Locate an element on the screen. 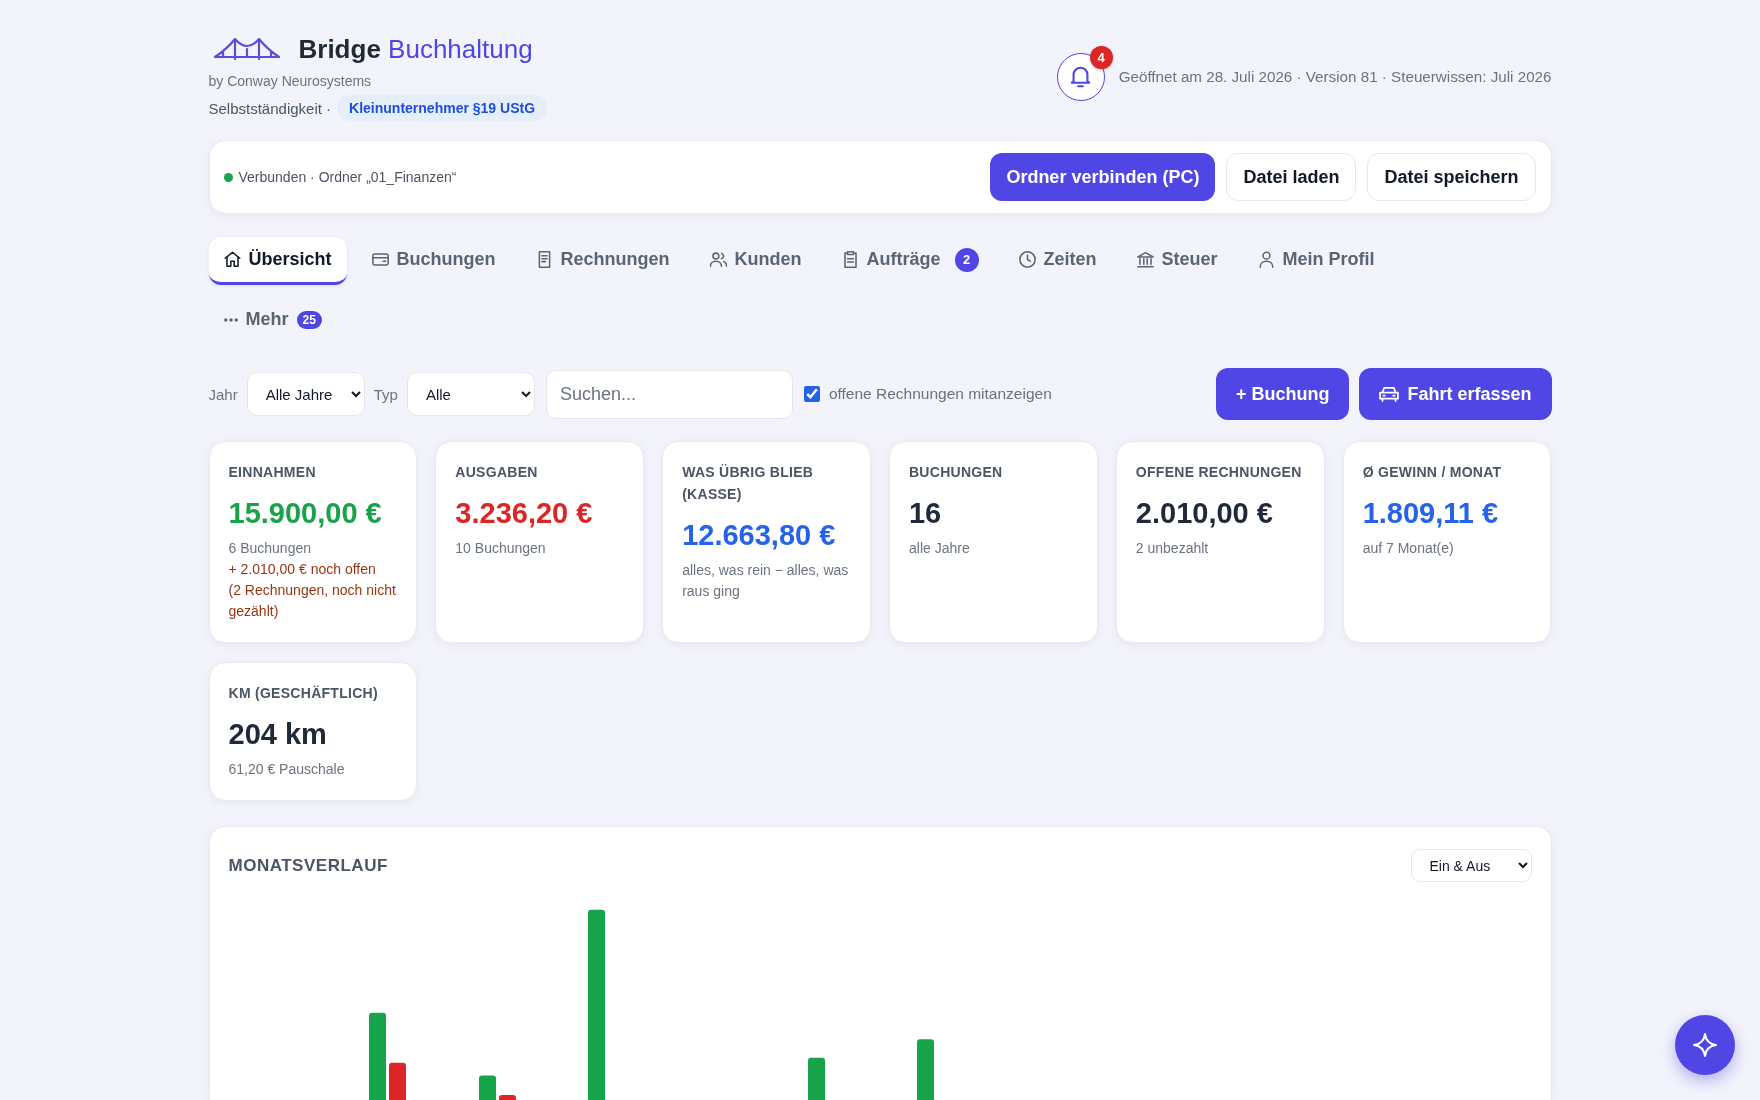  checkbox-label: offene Rechnungen mitanzeigen is located at coordinates (940, 394).